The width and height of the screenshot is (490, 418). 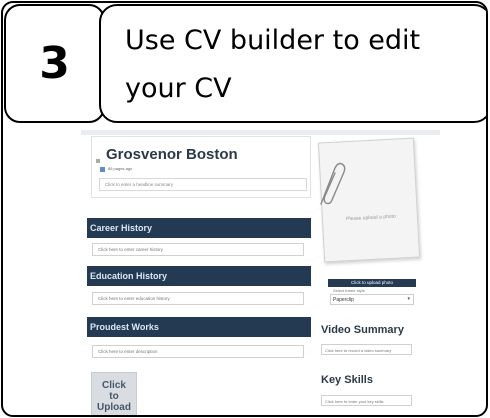 What do you see at coordinates (372, 299) in the screenshot?
I see `frame-style-select: Paperclip ▾` at bounding box center [372, 299].